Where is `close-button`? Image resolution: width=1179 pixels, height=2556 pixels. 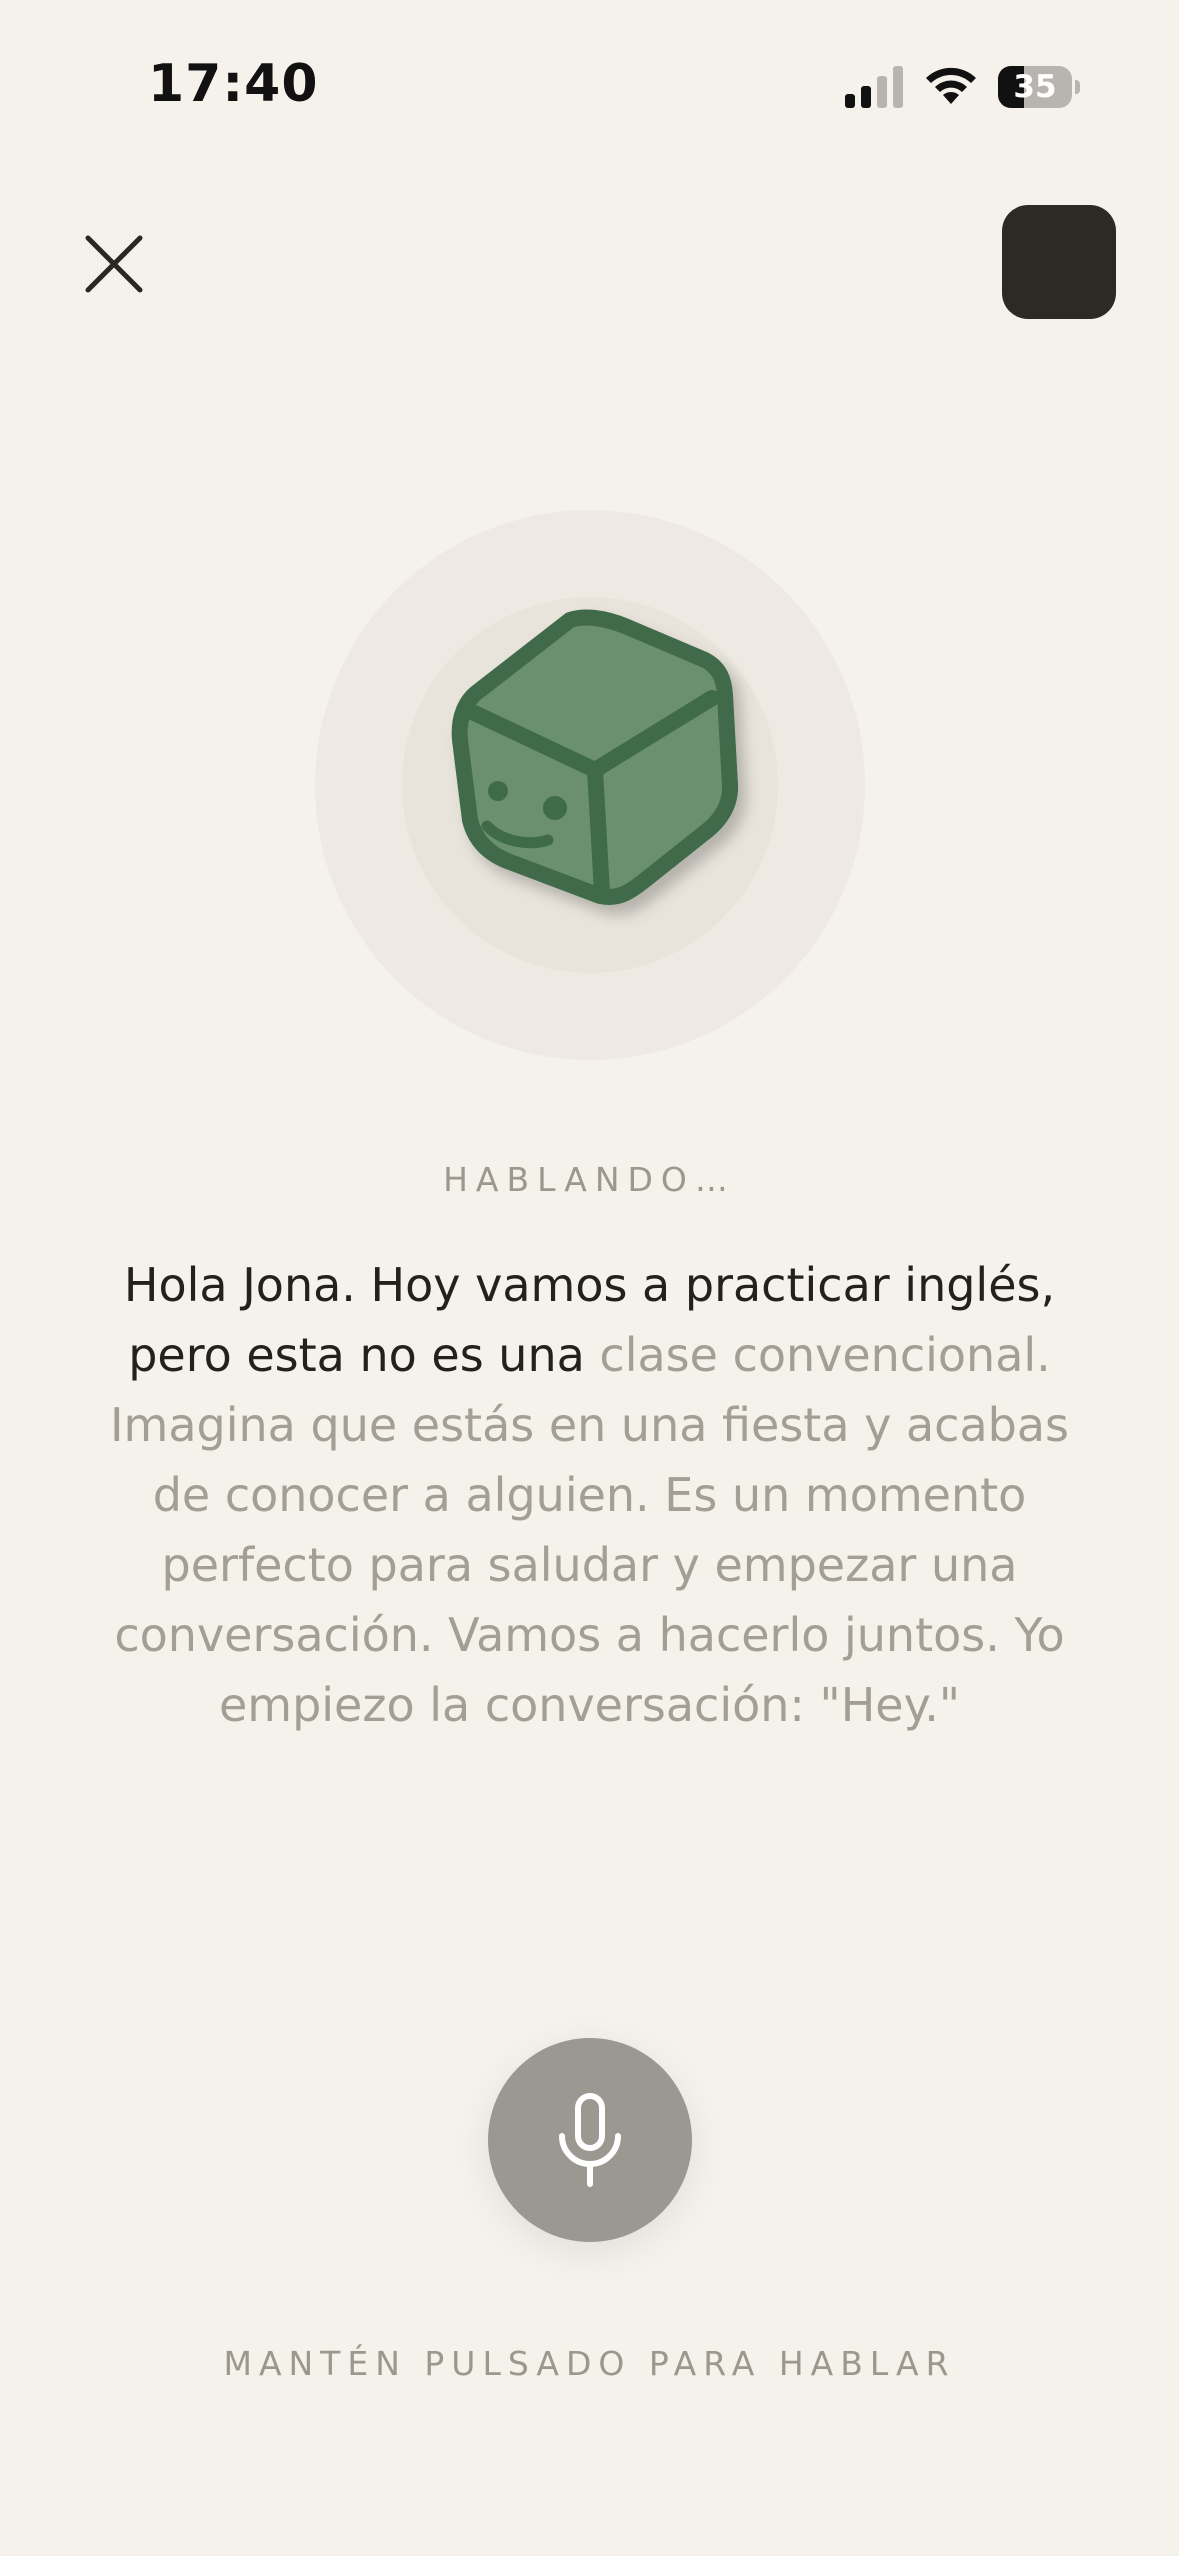
close-button is located at coordinates (114, 264).